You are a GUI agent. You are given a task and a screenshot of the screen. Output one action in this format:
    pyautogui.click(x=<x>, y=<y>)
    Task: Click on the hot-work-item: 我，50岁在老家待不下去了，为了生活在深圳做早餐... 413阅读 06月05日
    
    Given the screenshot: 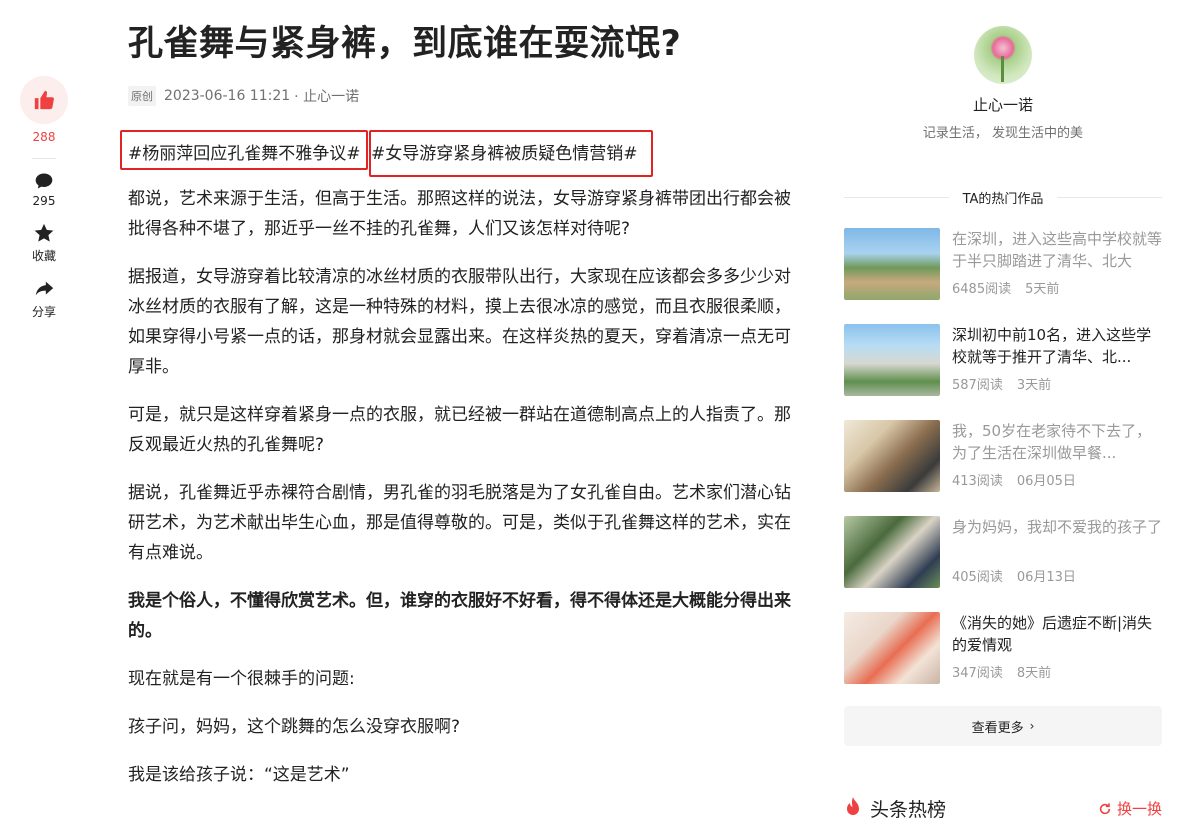 What is the action you would take?
    pyautogui.click(x=1003, y=468)
    